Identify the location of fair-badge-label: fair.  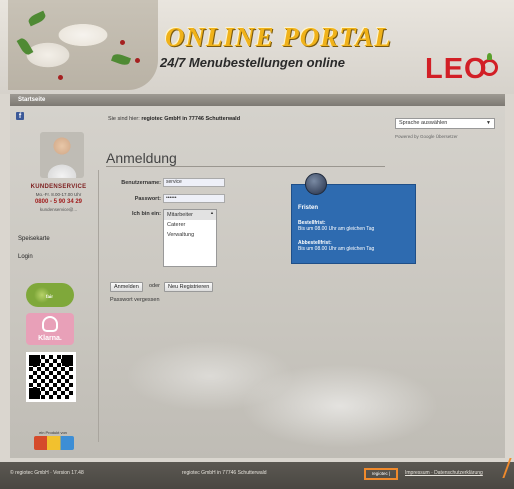
(50, 296).